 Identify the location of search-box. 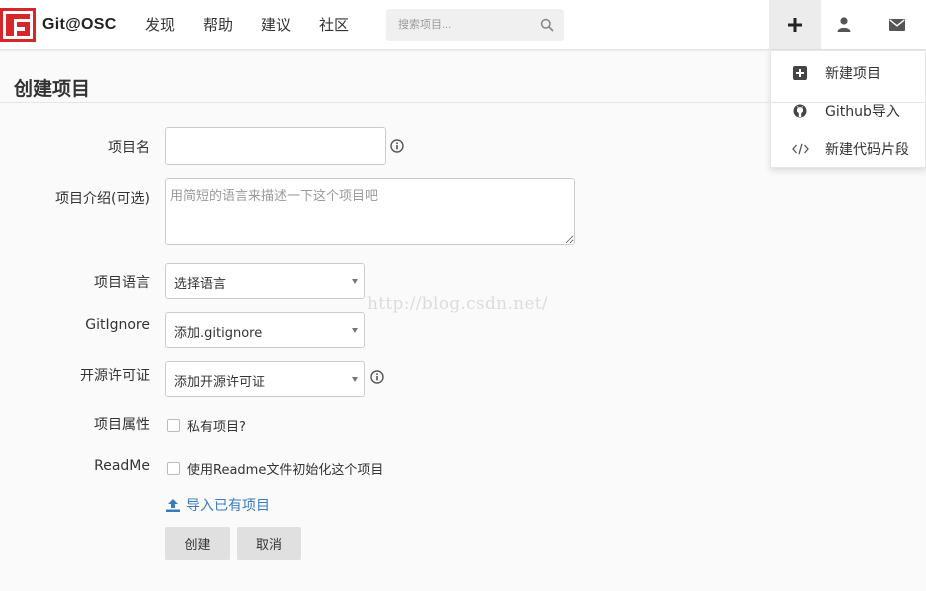
(475, 25).